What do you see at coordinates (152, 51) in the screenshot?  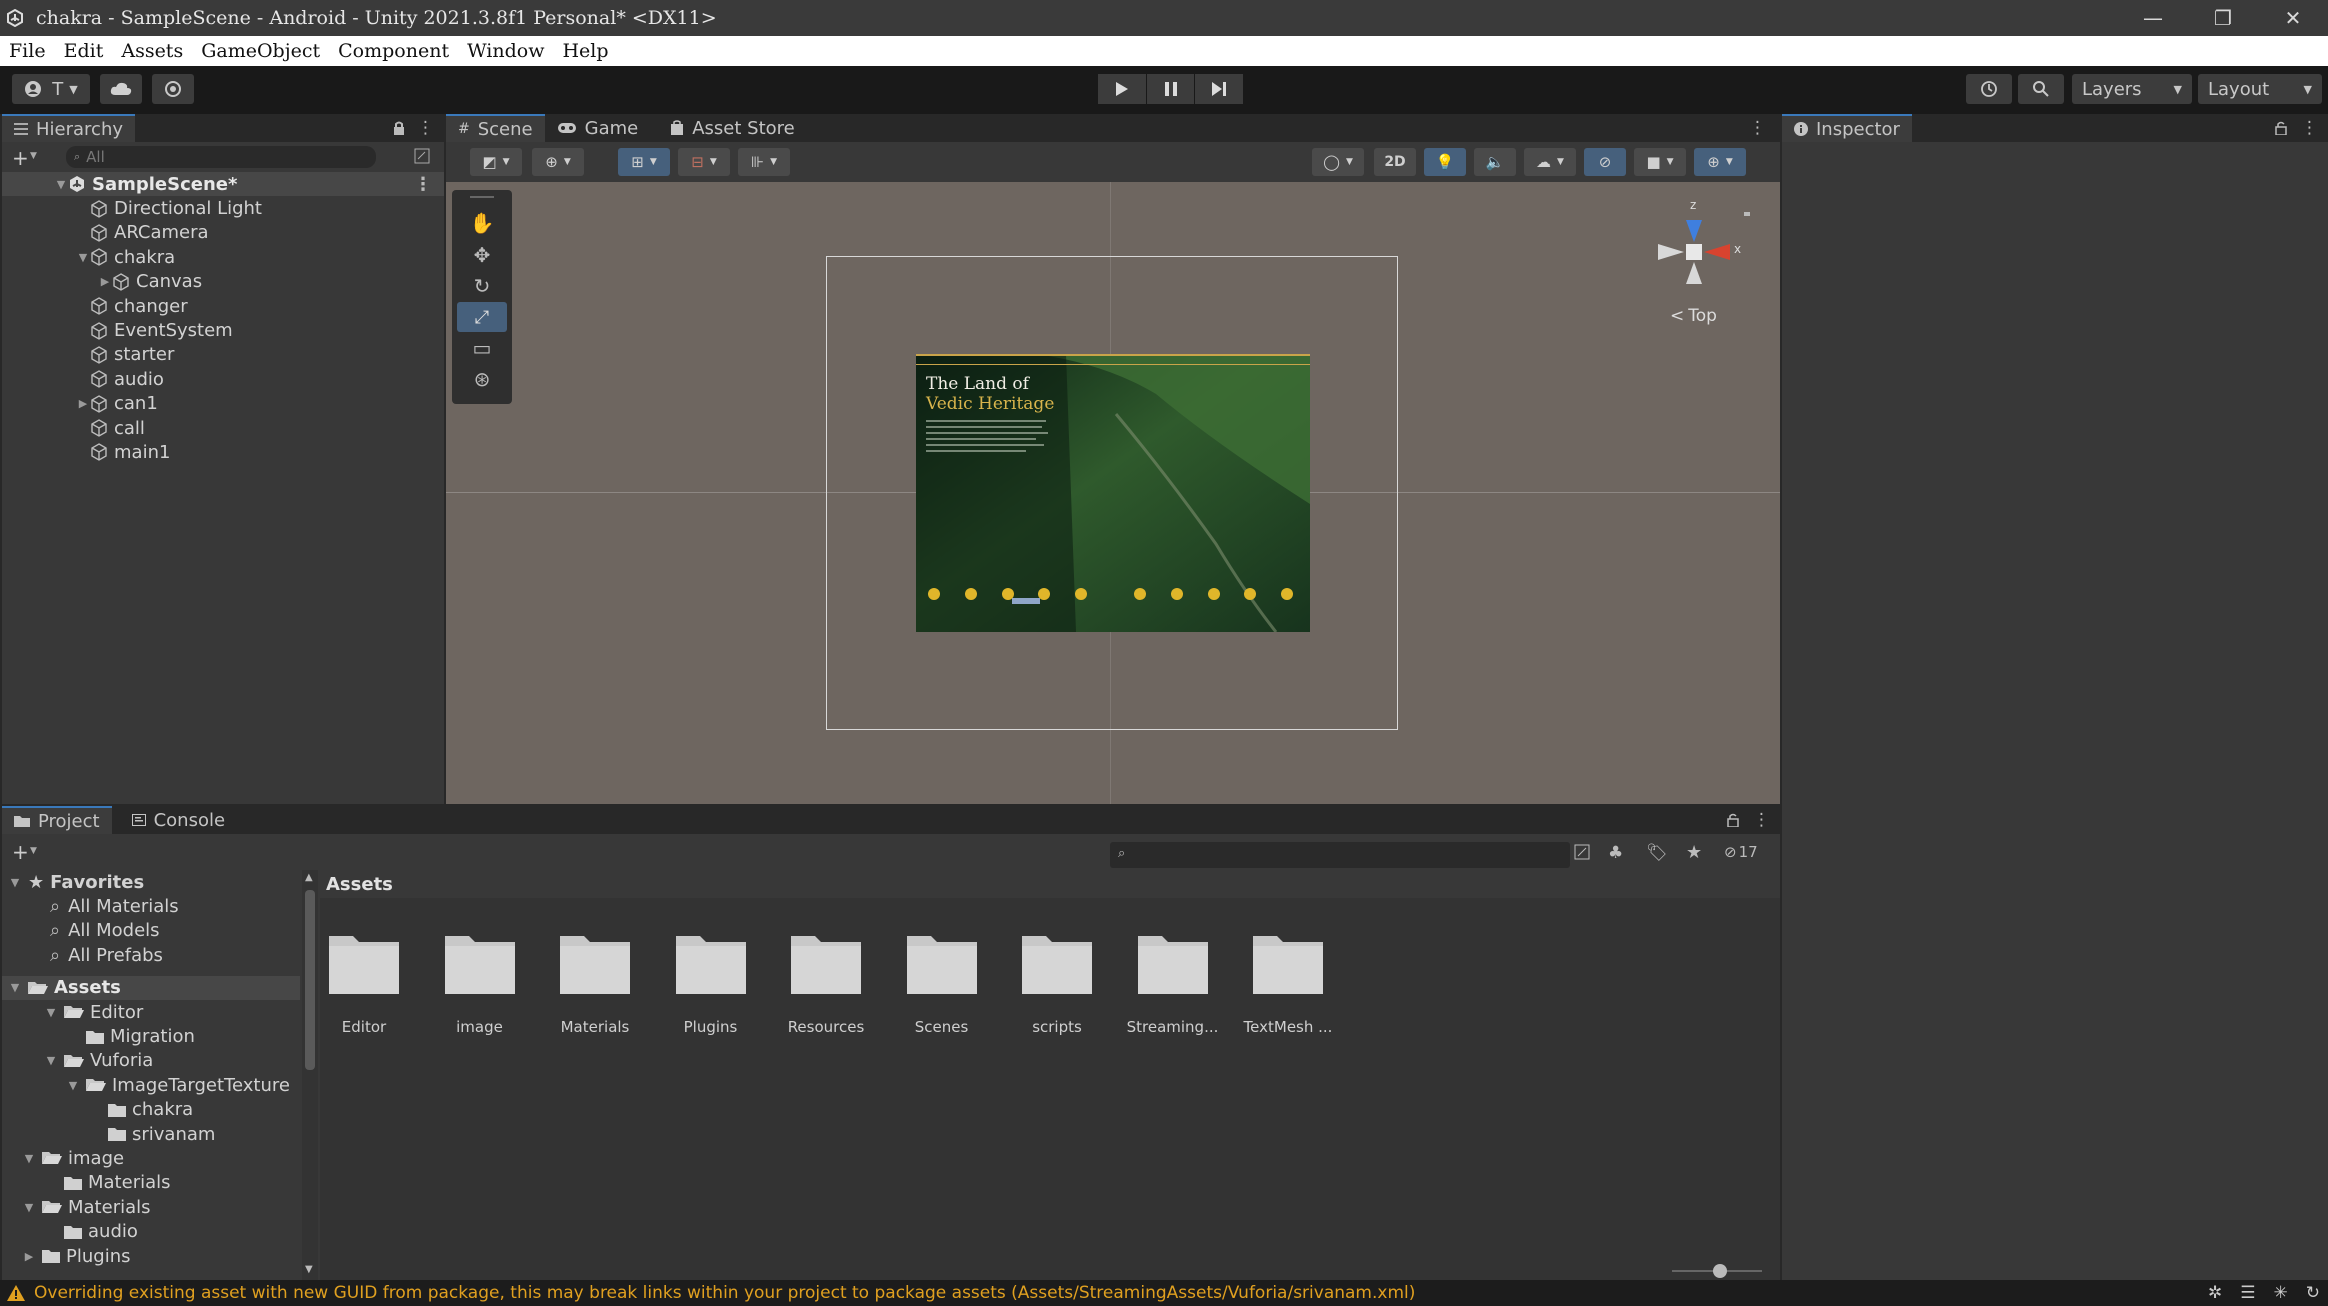 I see `menu-assets: Assets` at bounding box center [152, 51].